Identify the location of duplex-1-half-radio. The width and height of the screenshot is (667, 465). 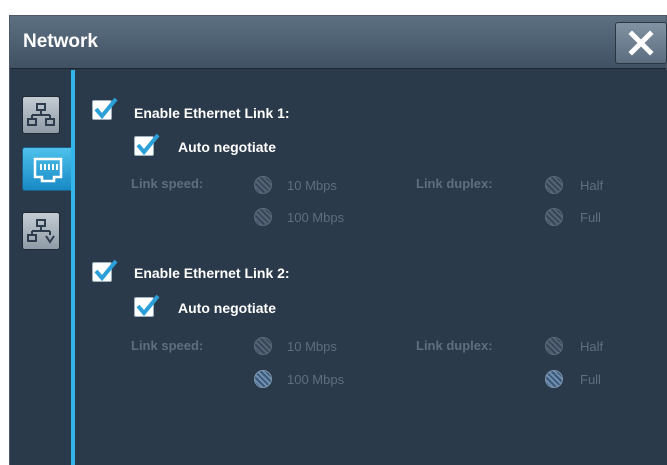
(554, 185).